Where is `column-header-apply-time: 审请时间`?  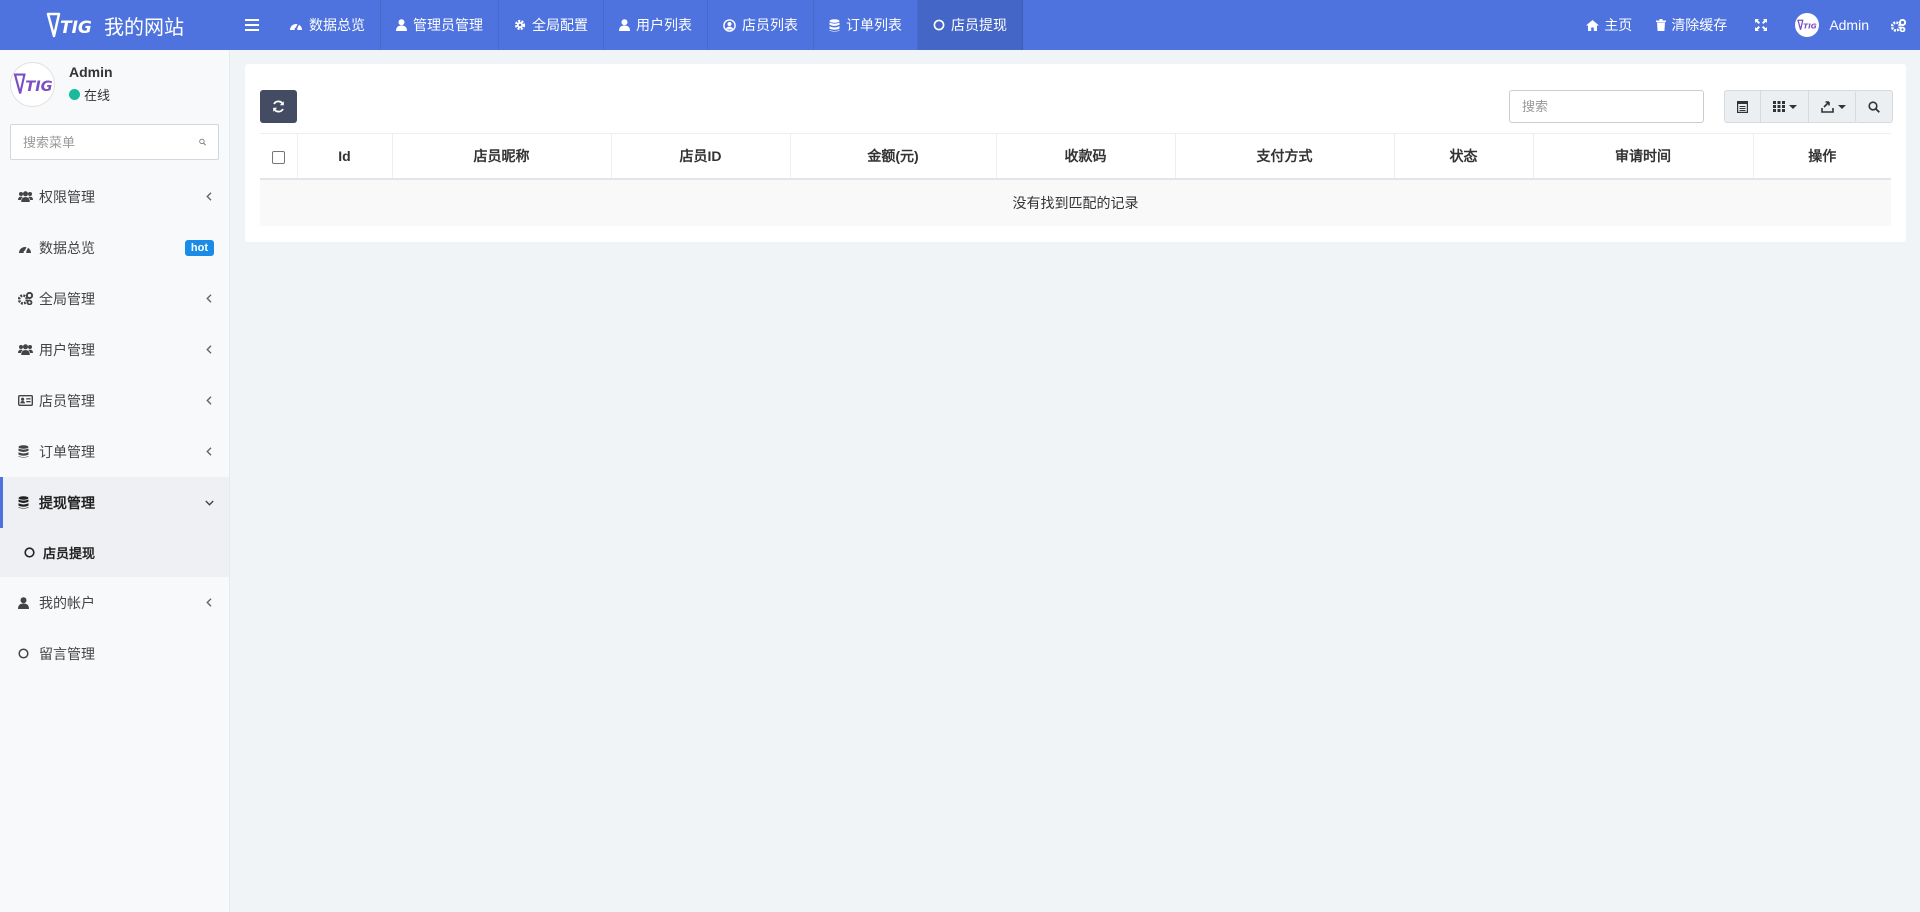 column-header-apply-time: 审请时间 is located at coordinates (1642, 156).